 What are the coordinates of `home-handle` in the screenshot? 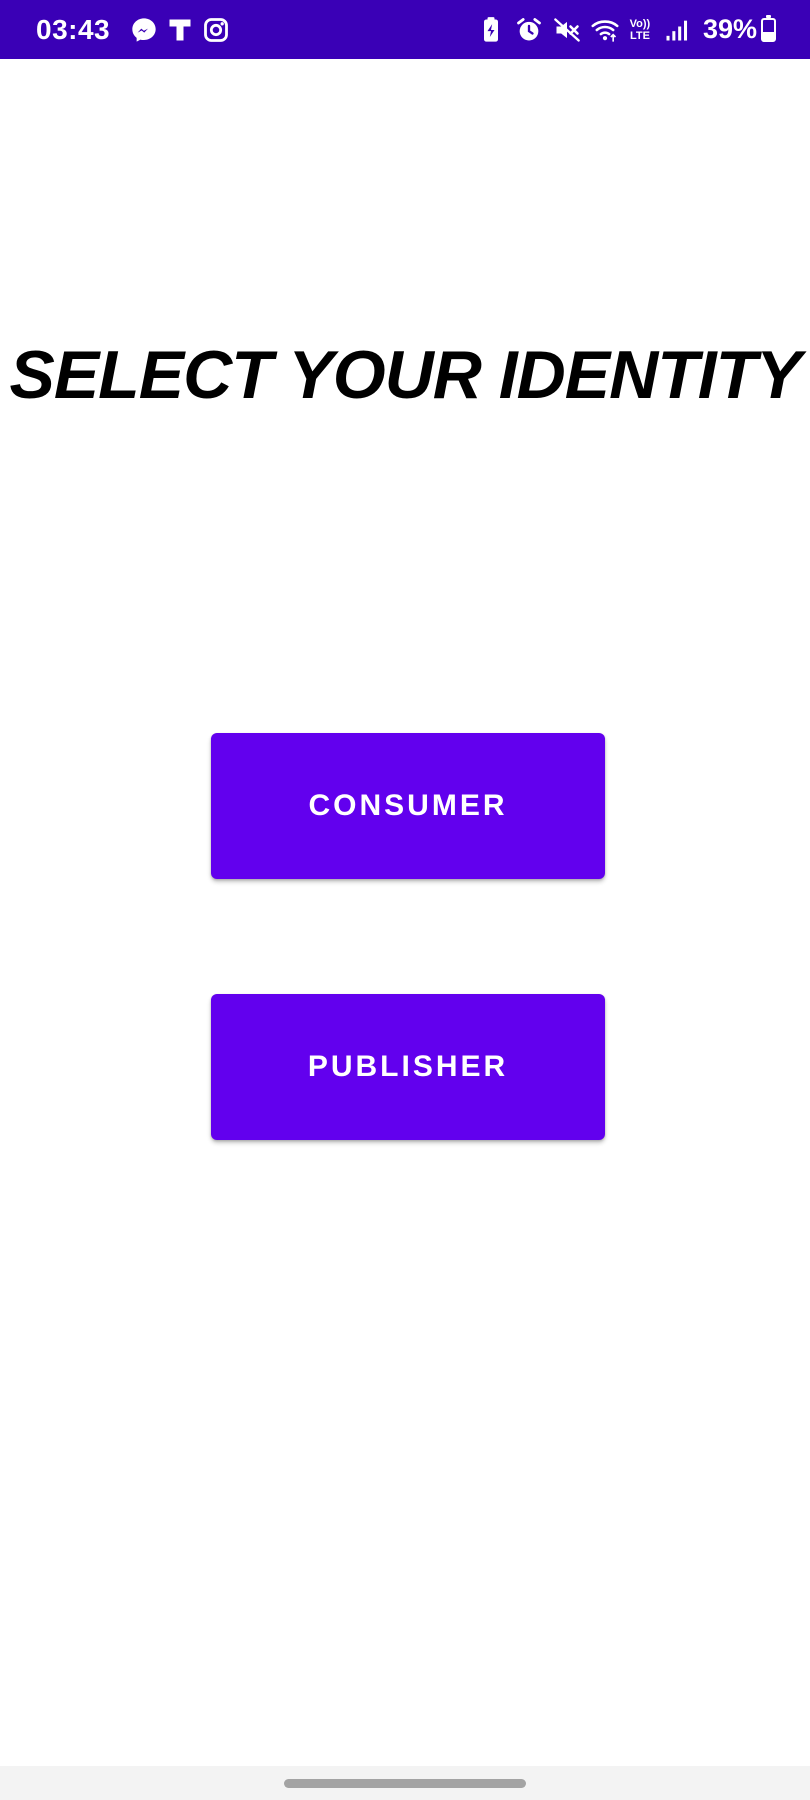 It's located at (405, 1783).